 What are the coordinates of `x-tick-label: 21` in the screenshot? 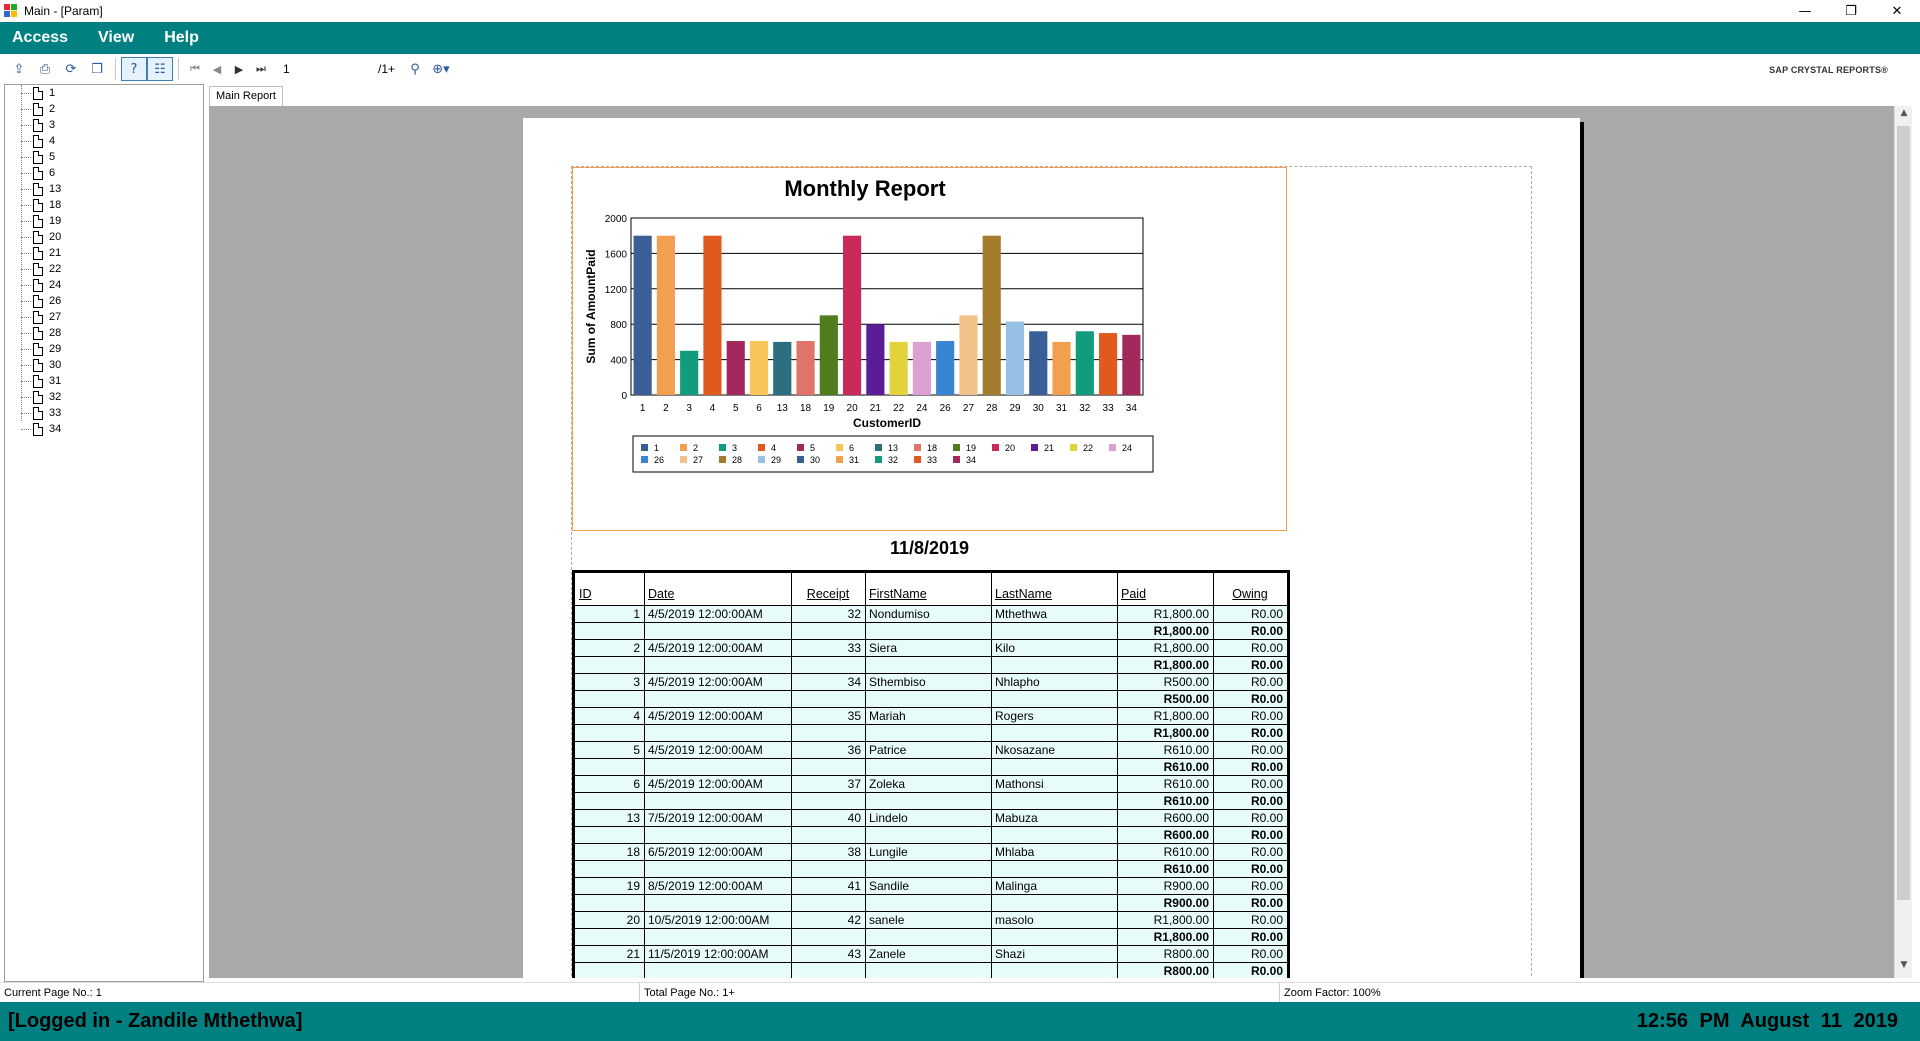 It's located at (876, 408).